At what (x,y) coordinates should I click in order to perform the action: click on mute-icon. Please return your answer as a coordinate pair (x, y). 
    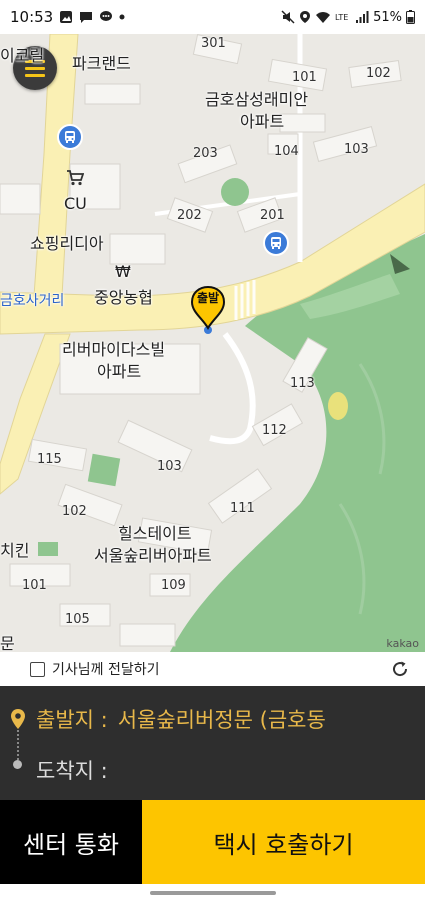
    Looking at the image, I should click on (288, 17).